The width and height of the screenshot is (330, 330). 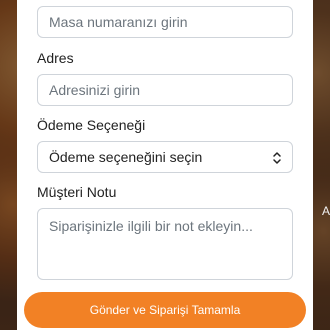 I want to click on payment-selected-value: Ödeme seçeneğini seçin, so click(x=126, y=157).